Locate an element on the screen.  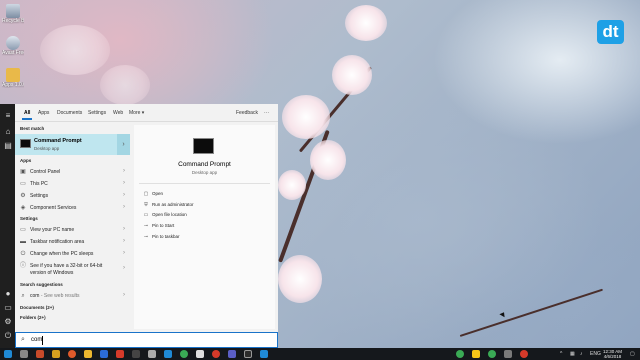
taskbar-clock: 12:30 AM 4/6/2018 is located at coordinates (612, 354).